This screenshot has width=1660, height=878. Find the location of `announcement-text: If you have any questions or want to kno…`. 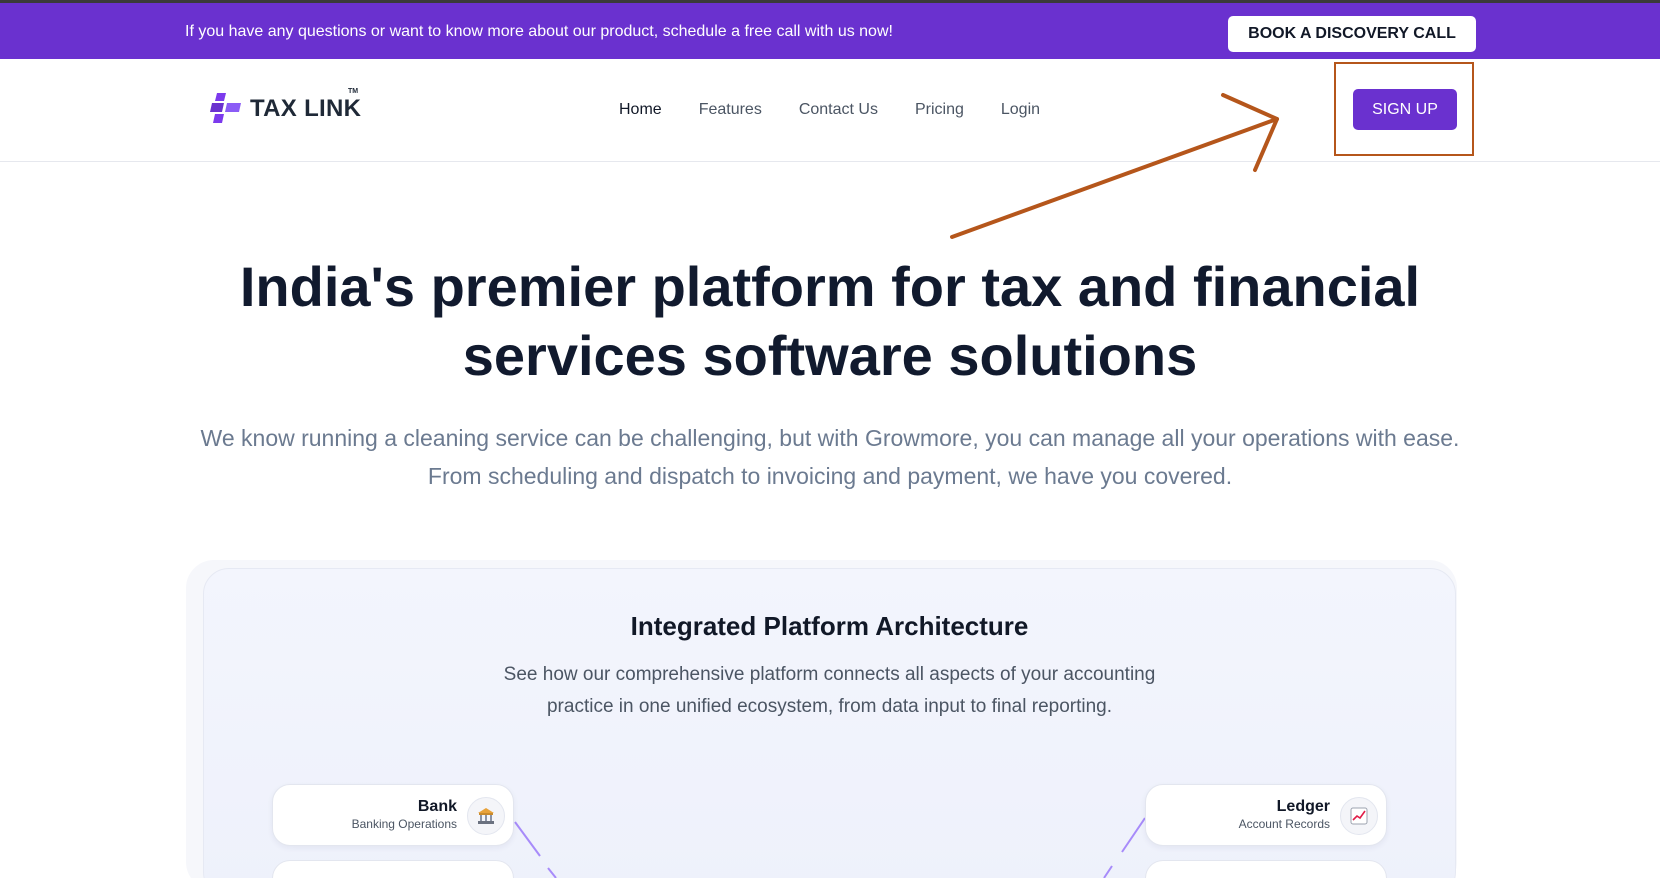

announcement-text: If you have any questions or want to kno… is located at coordinates (539, 31).